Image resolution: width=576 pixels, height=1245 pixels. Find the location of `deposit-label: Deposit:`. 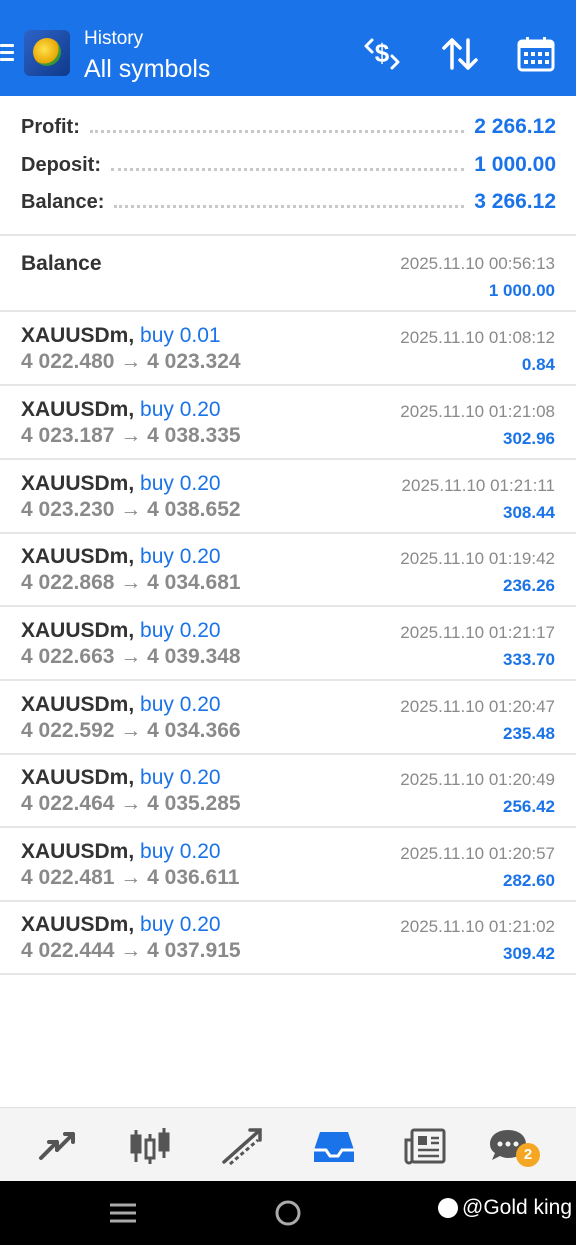

deposit-label: Deposit: is located at coordinates (61, 164).